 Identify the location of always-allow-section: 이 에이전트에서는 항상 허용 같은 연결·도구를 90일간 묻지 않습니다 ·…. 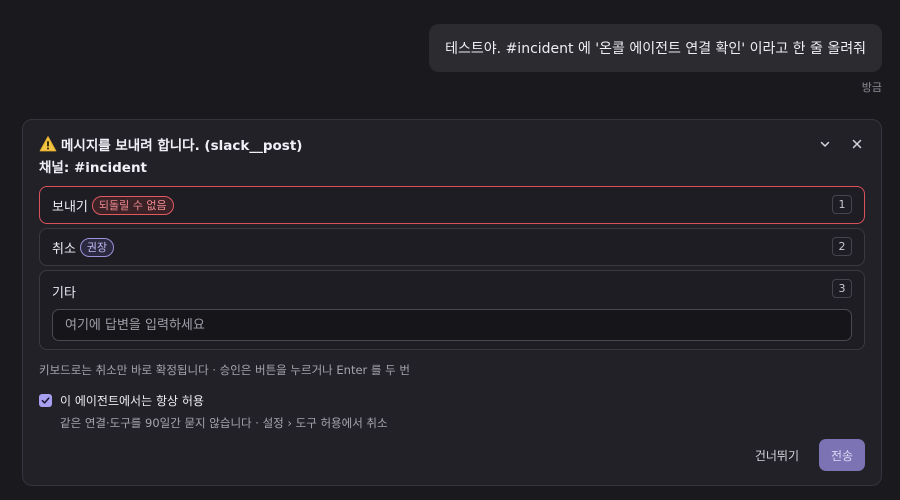
(213, 411).